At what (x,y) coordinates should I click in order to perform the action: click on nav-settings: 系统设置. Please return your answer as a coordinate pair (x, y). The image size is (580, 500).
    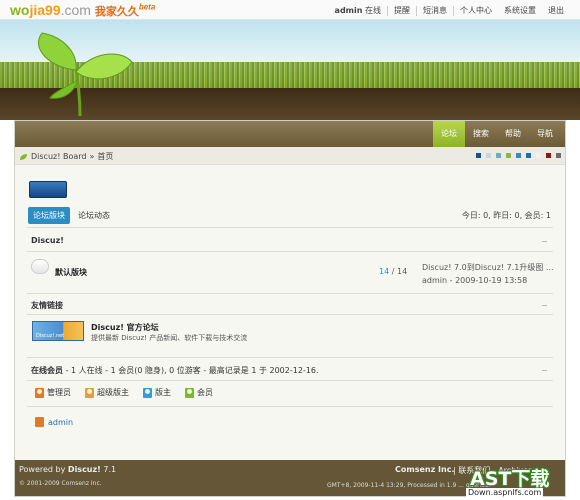
    Looking at the image, I should click on (520, 10).